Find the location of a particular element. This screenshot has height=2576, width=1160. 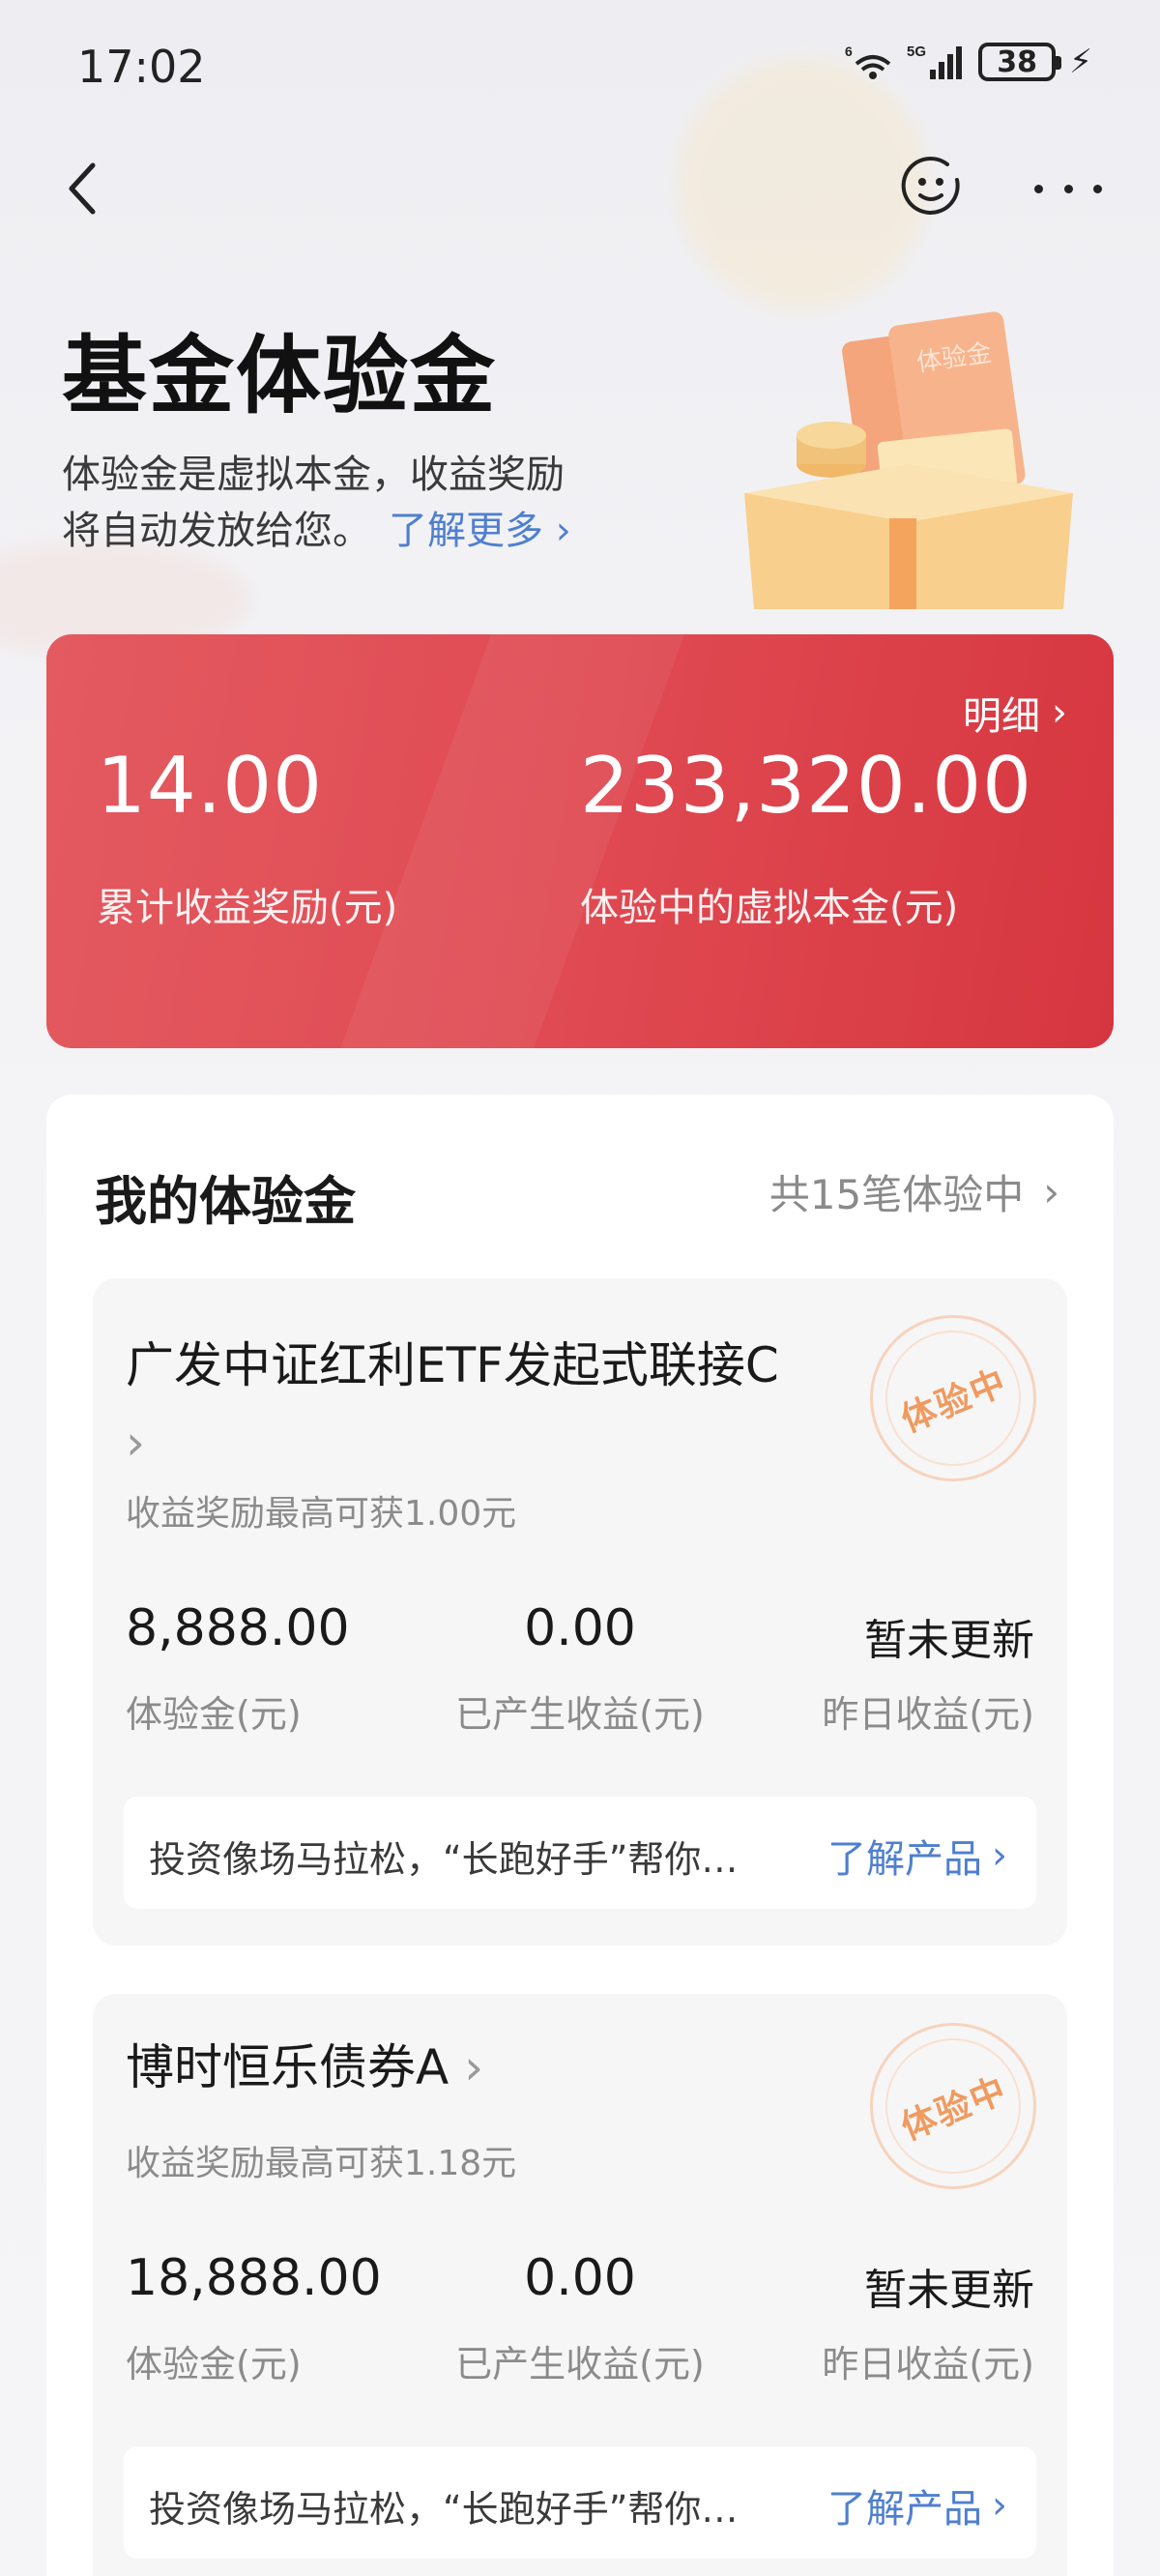

assistant-button is located at coordinates (931, 187).